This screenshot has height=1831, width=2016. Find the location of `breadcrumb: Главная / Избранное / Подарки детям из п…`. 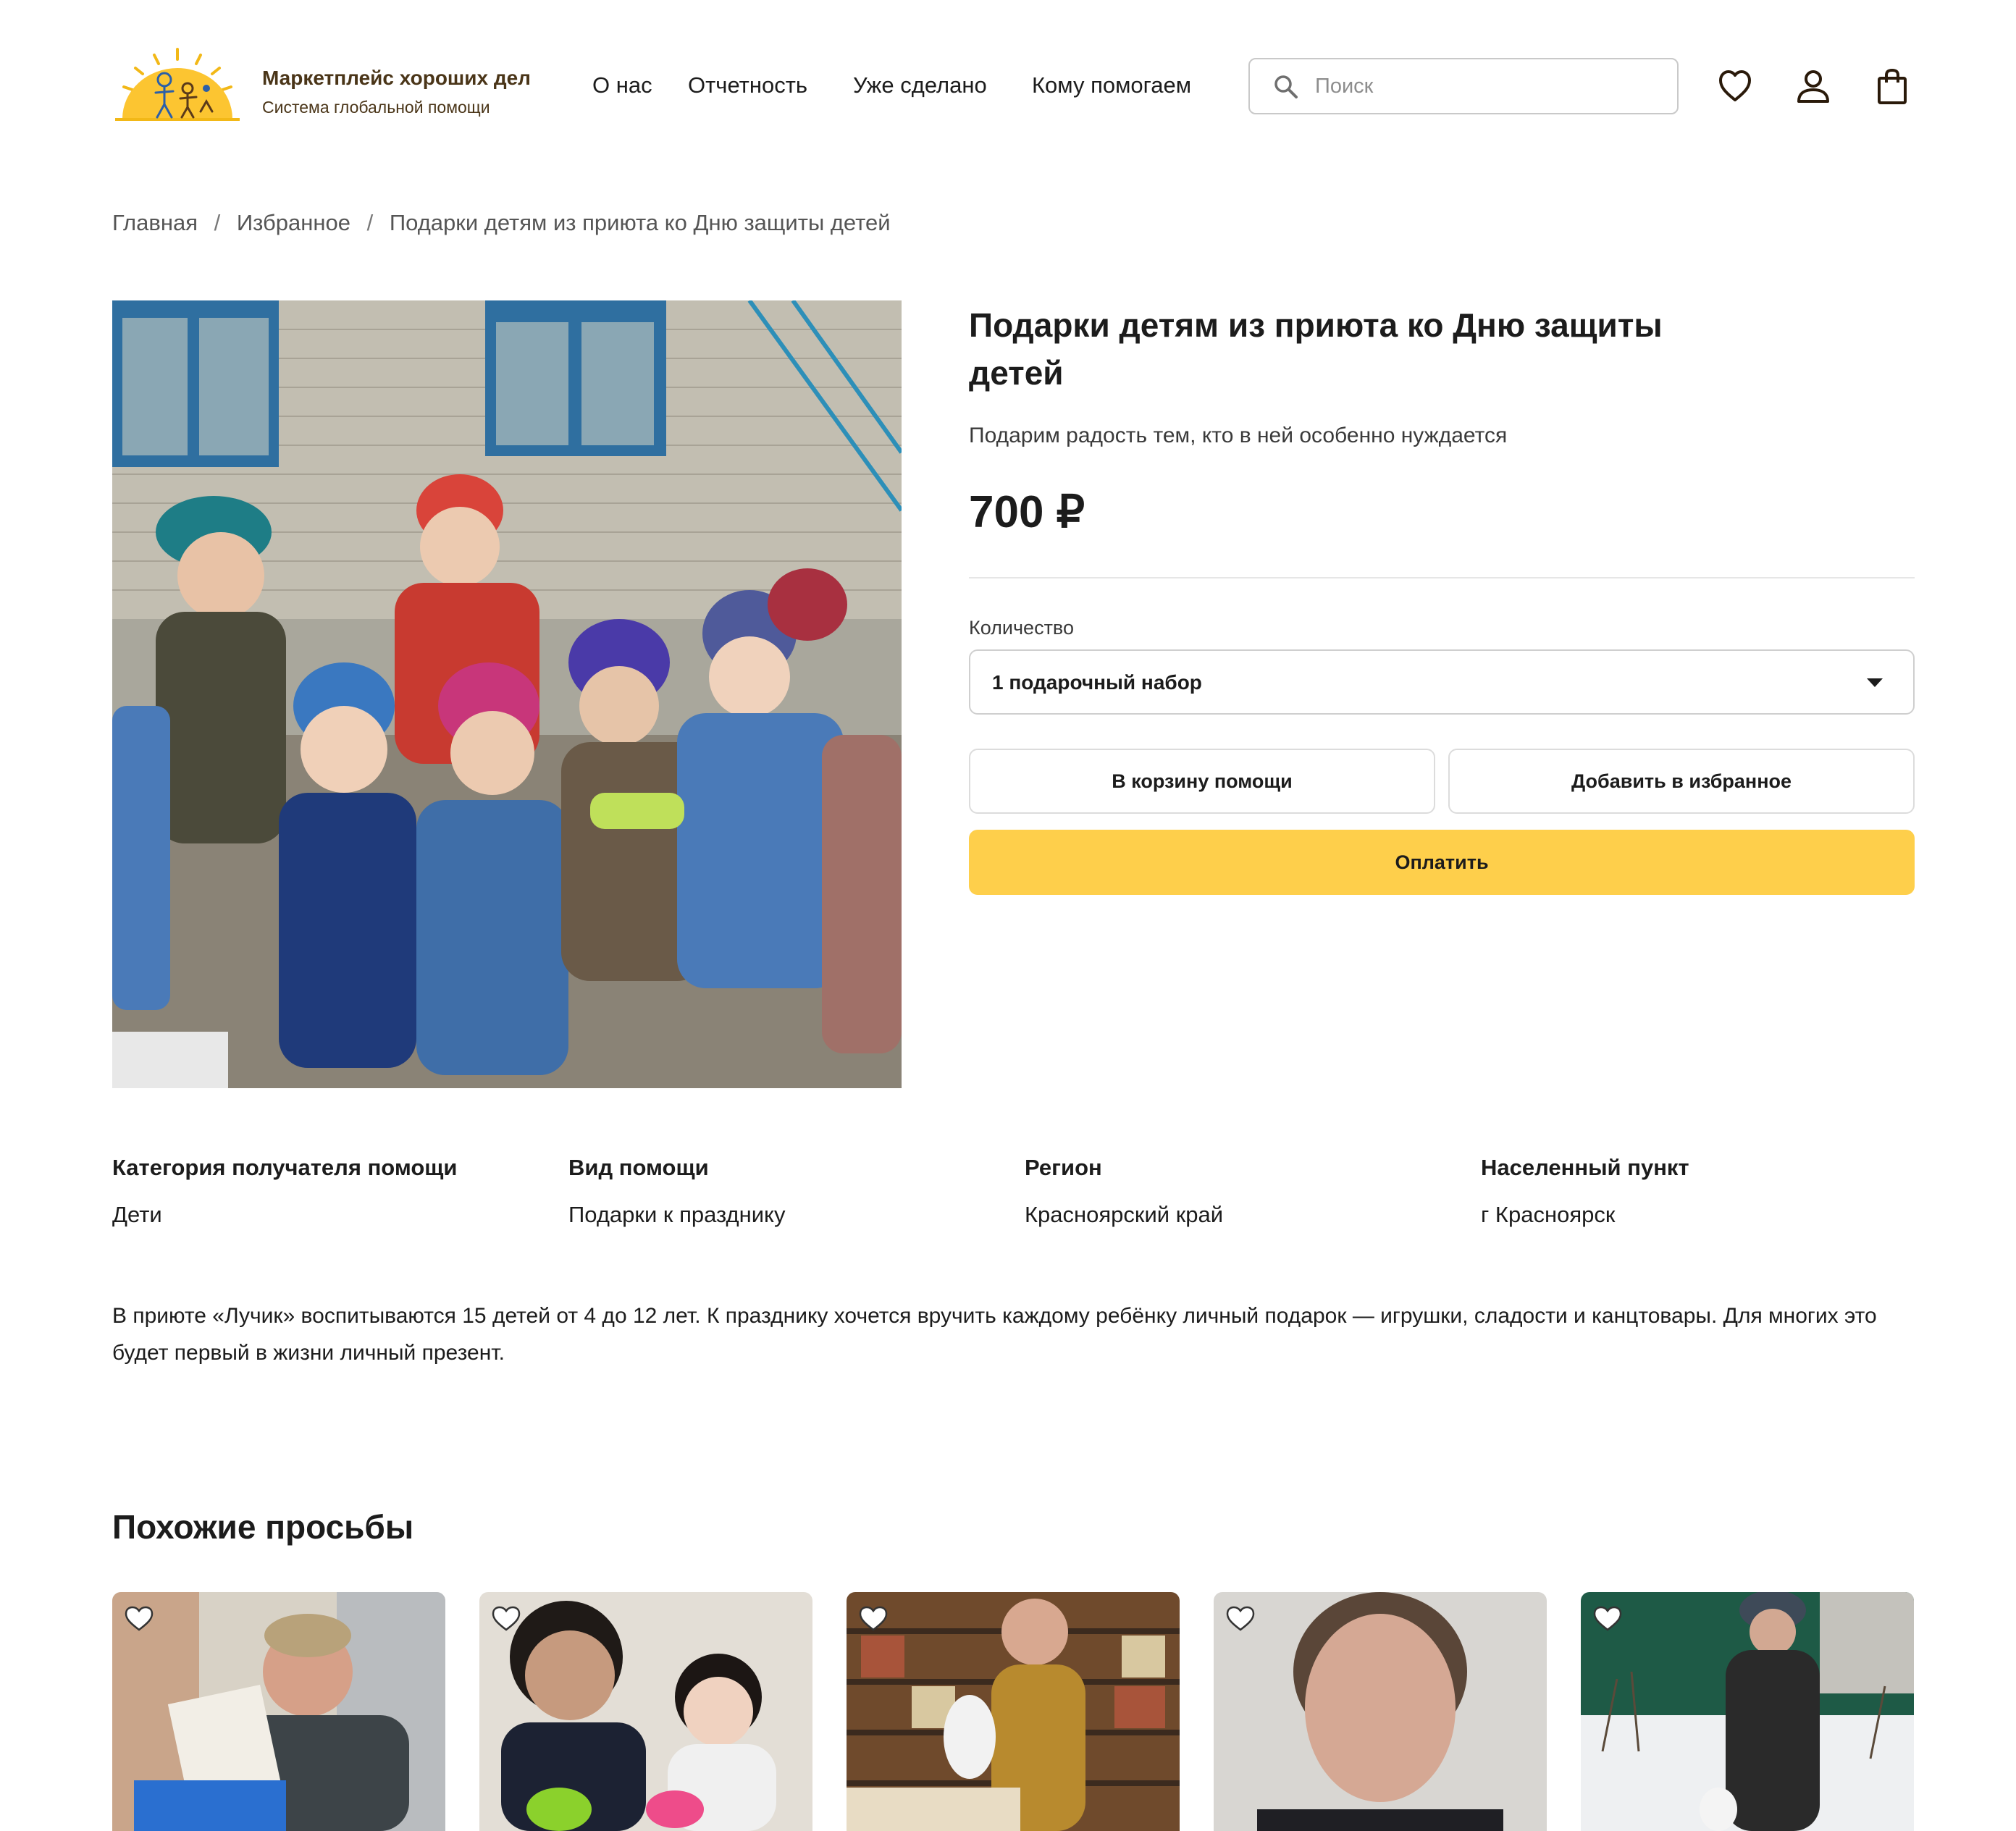

breadcrumb: Главная / Избранное / Подарки детям из п… is located at coordinates (506, 223).